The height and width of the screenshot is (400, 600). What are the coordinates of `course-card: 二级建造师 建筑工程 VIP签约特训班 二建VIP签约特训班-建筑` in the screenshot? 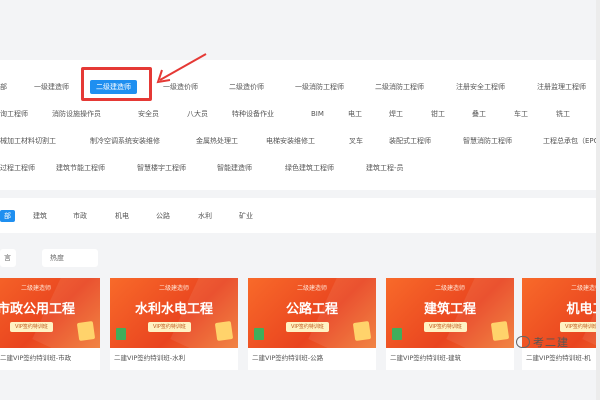 It's located at (450, 324).